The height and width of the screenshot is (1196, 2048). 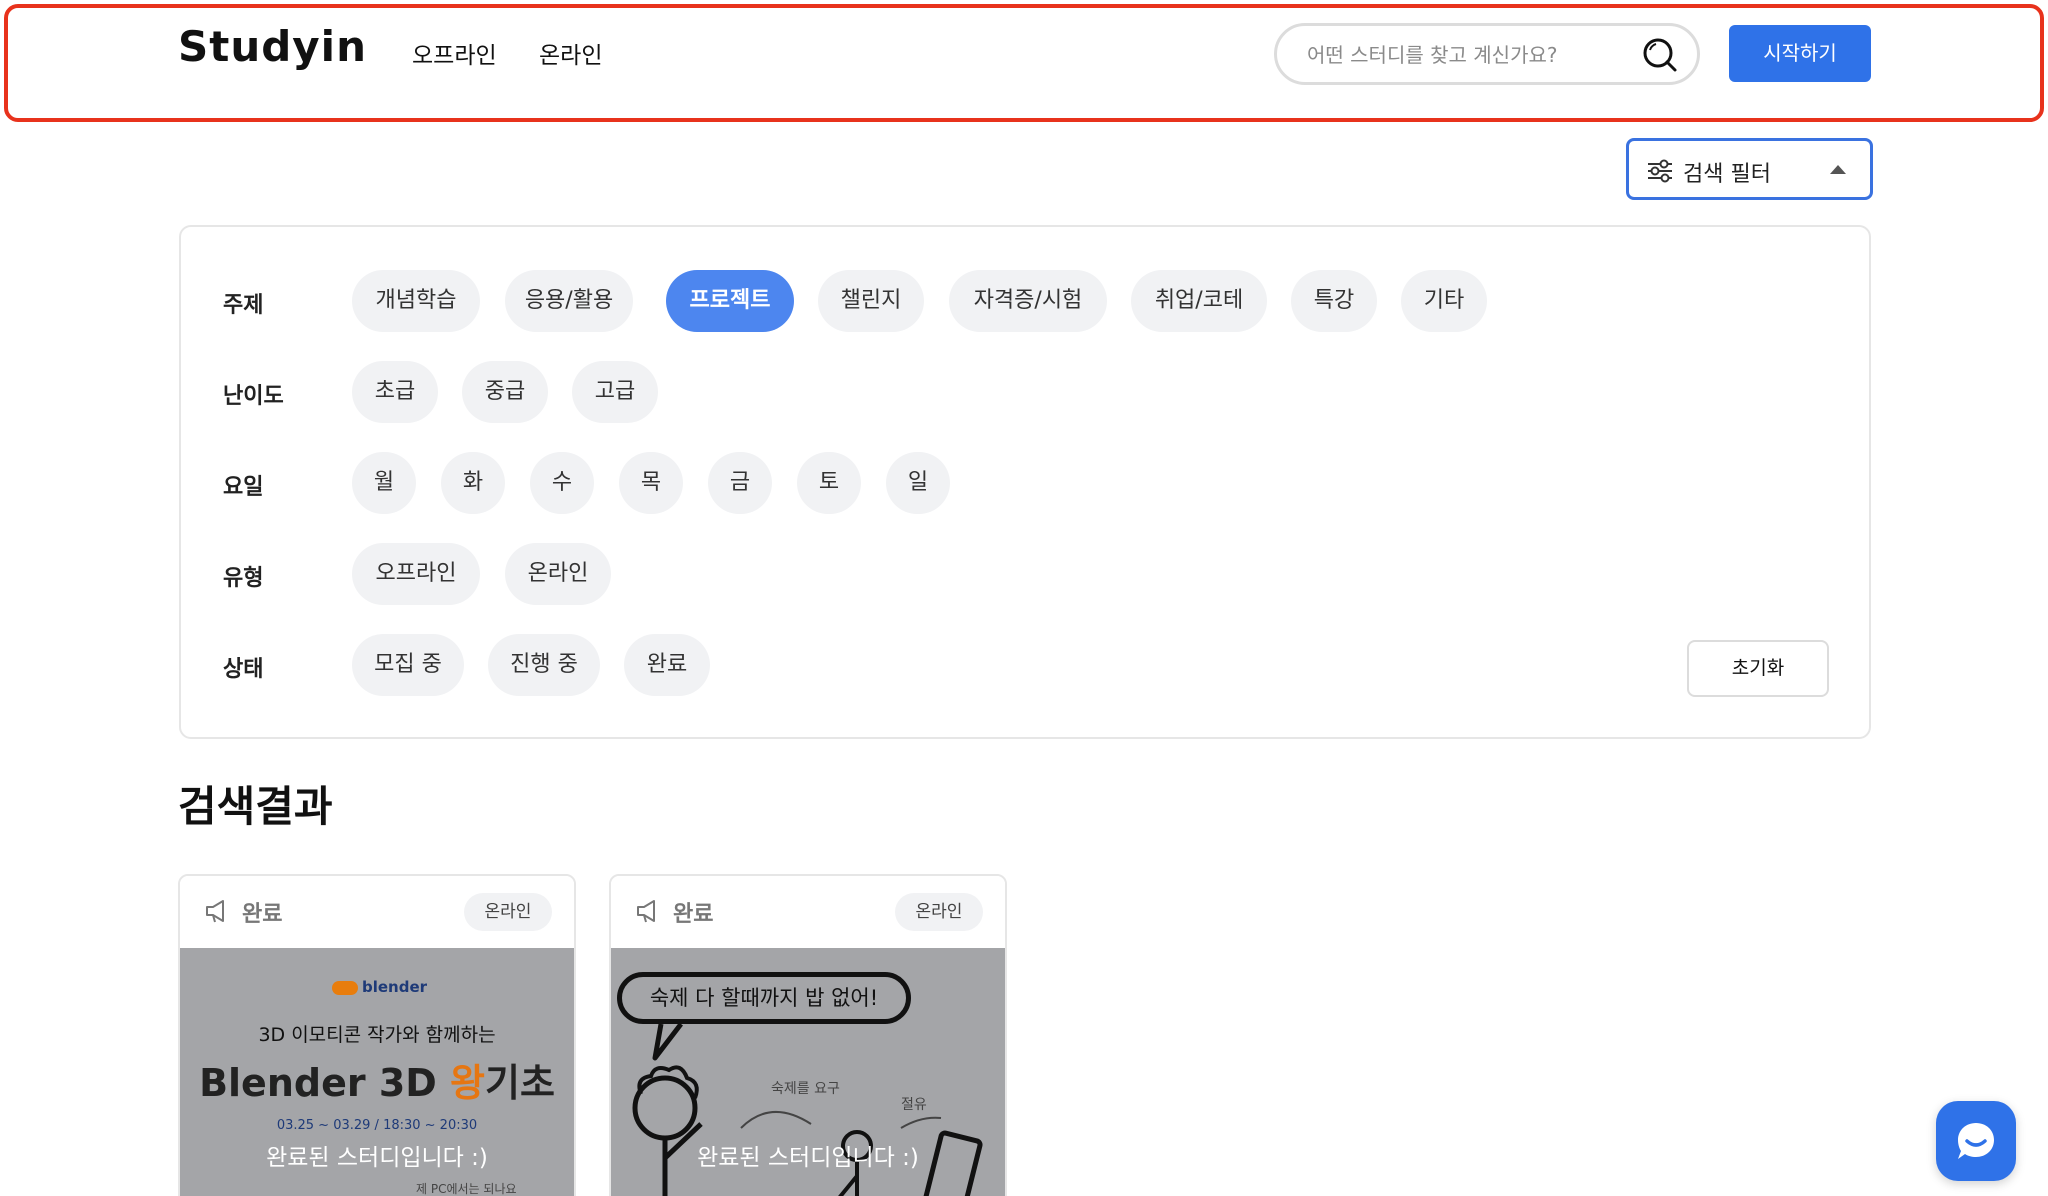 I want to click on filter-label-topic: 주제, so click(x=243, y=305).